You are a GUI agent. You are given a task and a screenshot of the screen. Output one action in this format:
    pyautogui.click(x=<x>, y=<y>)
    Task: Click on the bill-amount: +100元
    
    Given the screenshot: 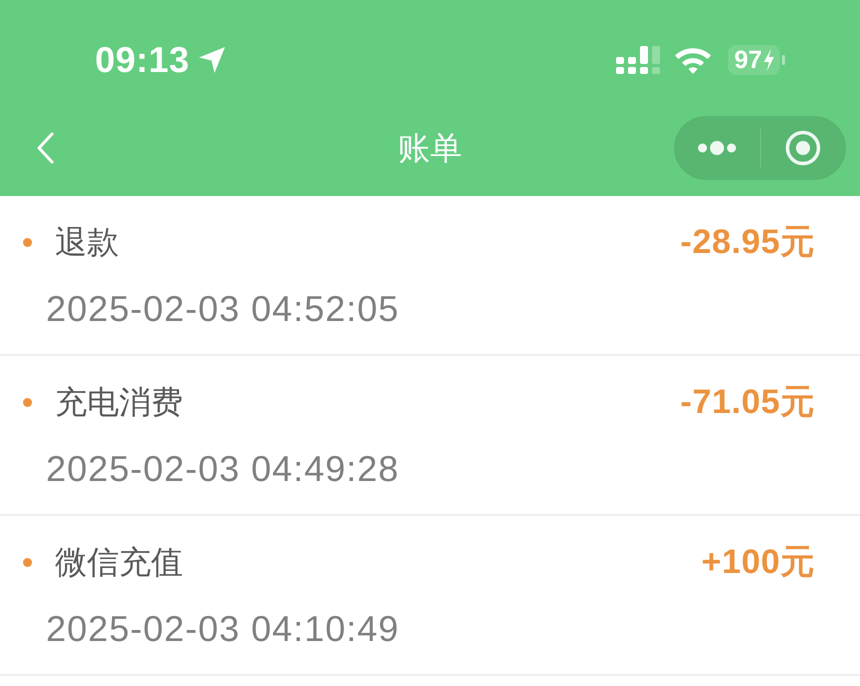 What is the action you would take?
    pyautogui.click(x=758, y=562)
    